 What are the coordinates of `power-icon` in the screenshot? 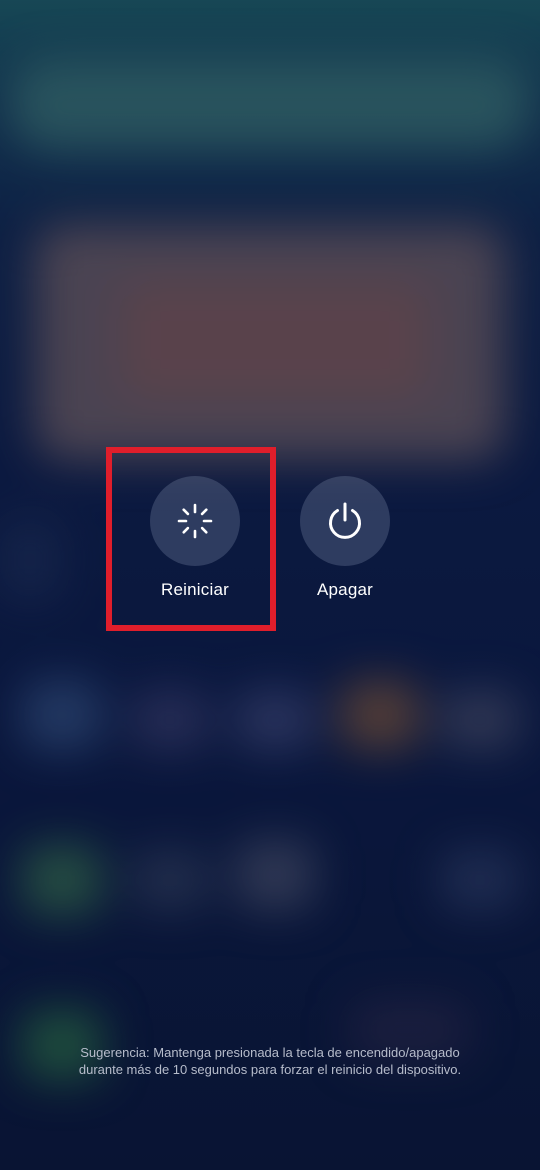 It's located at (345, 521).